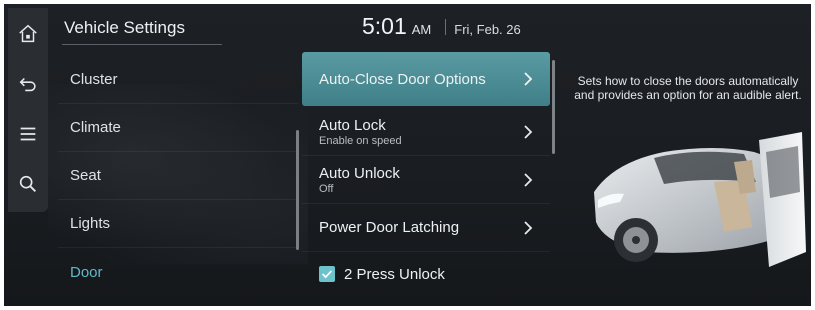 This screenshot has width=815, height=310. Describe the element at coordinates (359, 173) in the screenshot. I see `option-label: Auto Unlock` at that location.